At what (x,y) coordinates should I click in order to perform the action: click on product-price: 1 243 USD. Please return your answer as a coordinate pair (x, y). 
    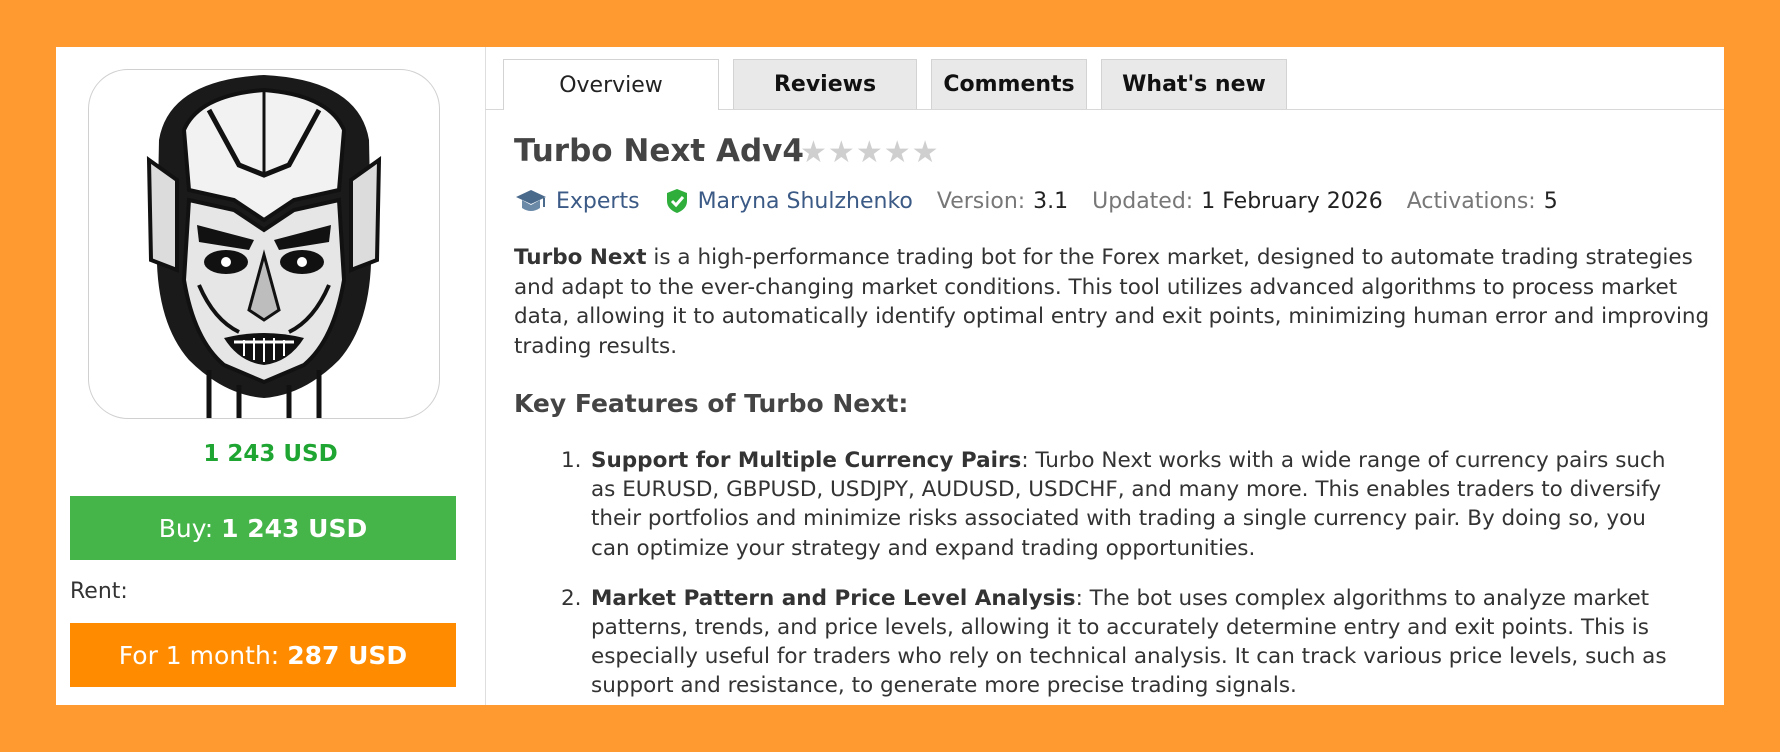
    Looking at the image, I should click on (270, 454).